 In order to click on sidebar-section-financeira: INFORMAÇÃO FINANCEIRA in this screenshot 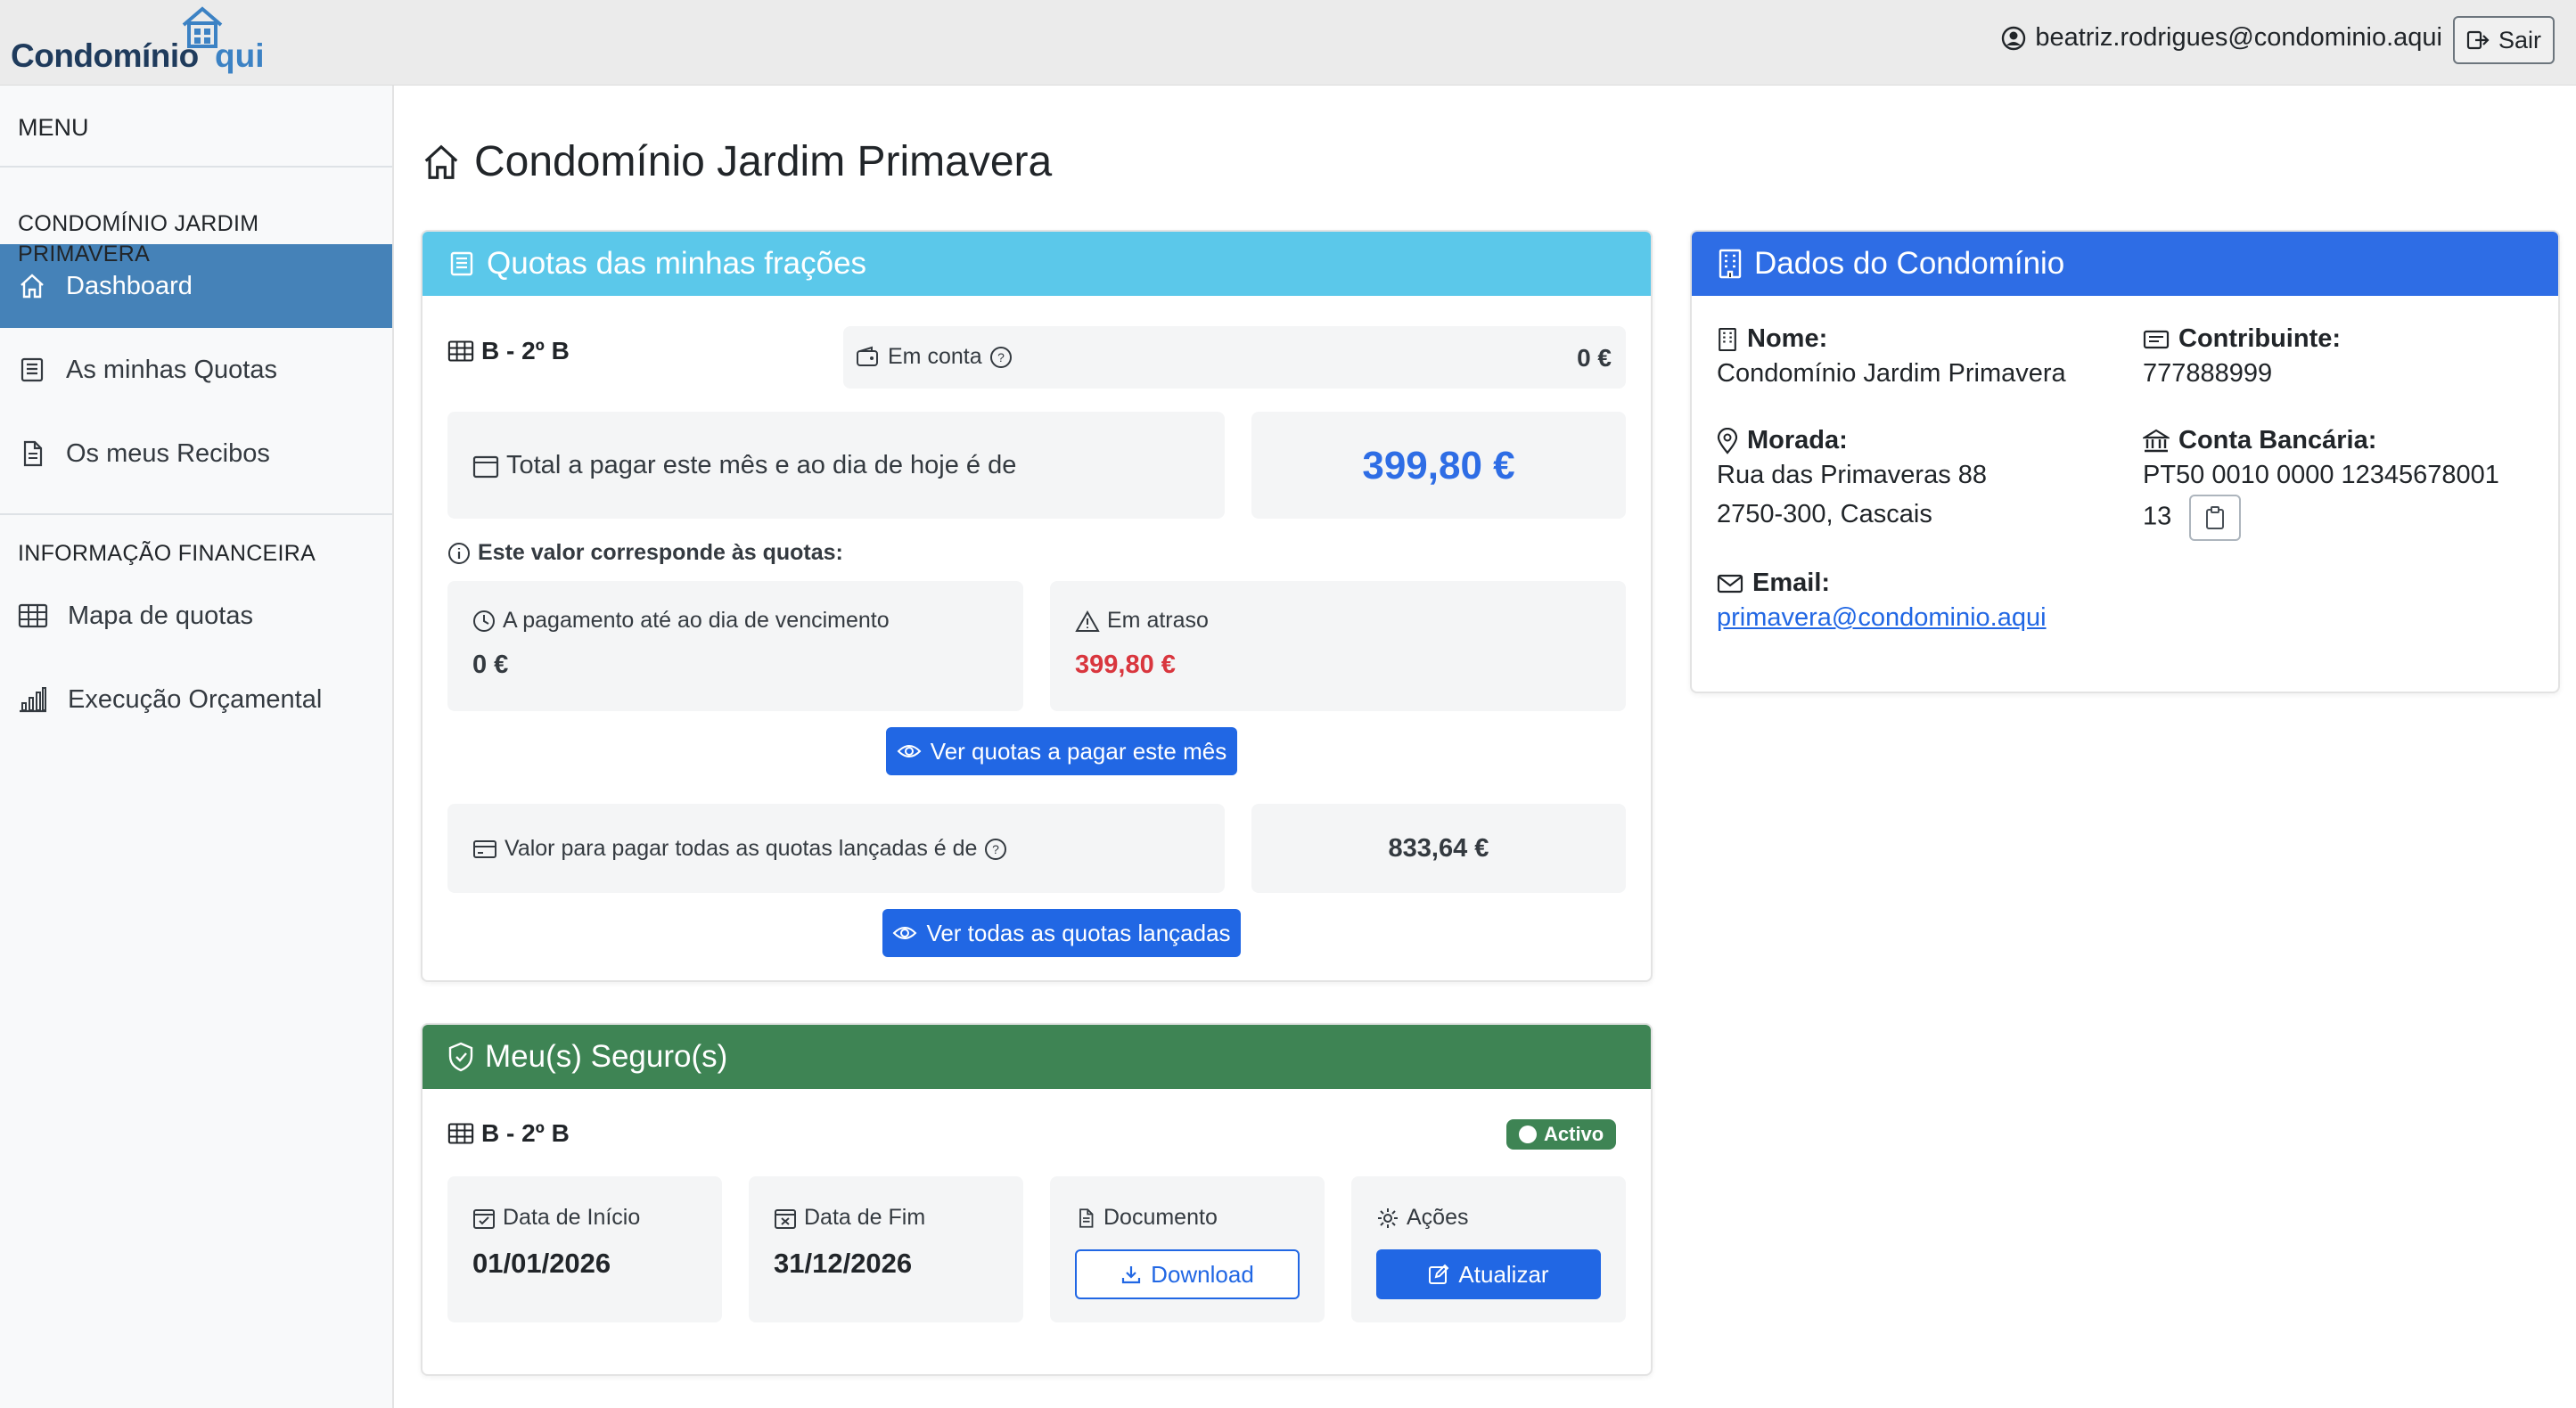, I will do `click(167, 553)`.